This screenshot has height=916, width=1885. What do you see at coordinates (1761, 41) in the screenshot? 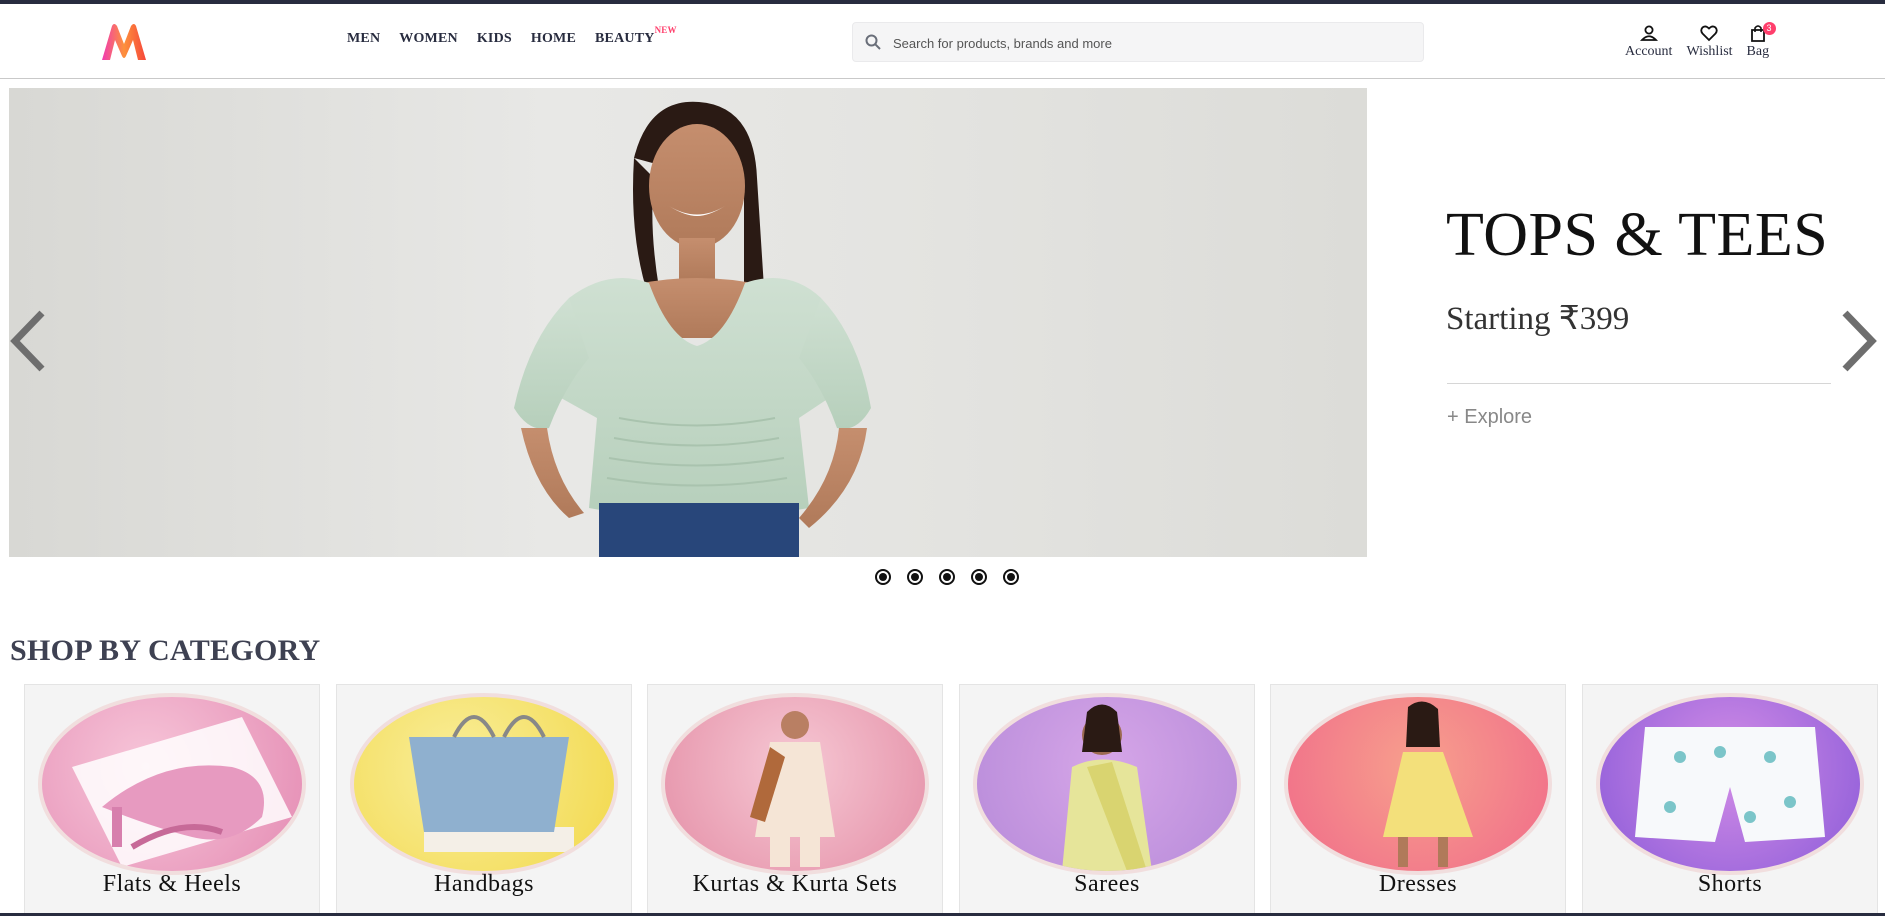
I see `bag-button: 3 Bag` at bounding box center [1761, 41].